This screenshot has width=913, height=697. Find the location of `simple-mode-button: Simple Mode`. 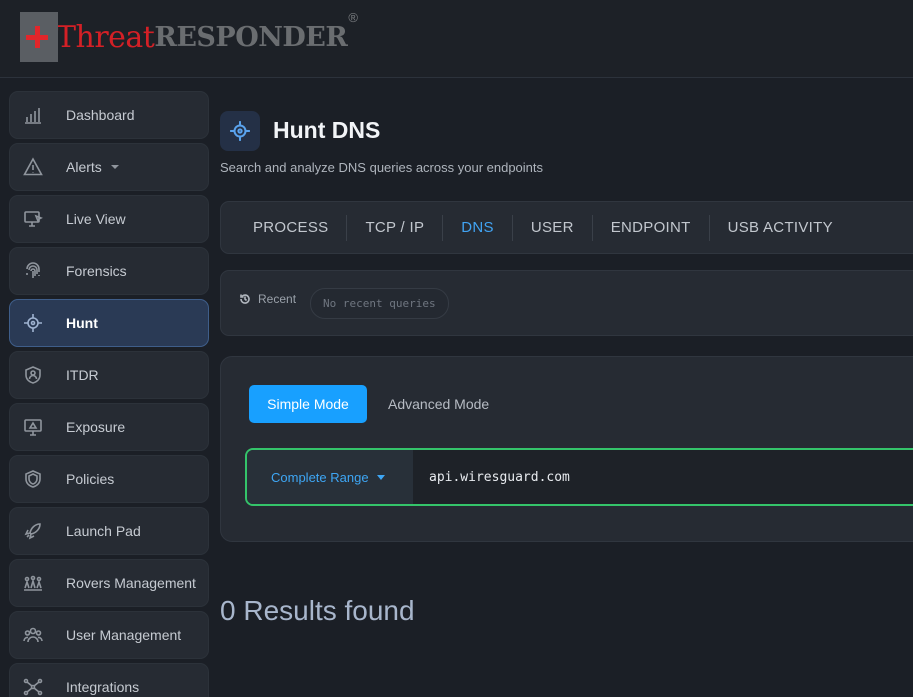

simple-mode-button: Simple Mode is located at coordinates (308, 404).